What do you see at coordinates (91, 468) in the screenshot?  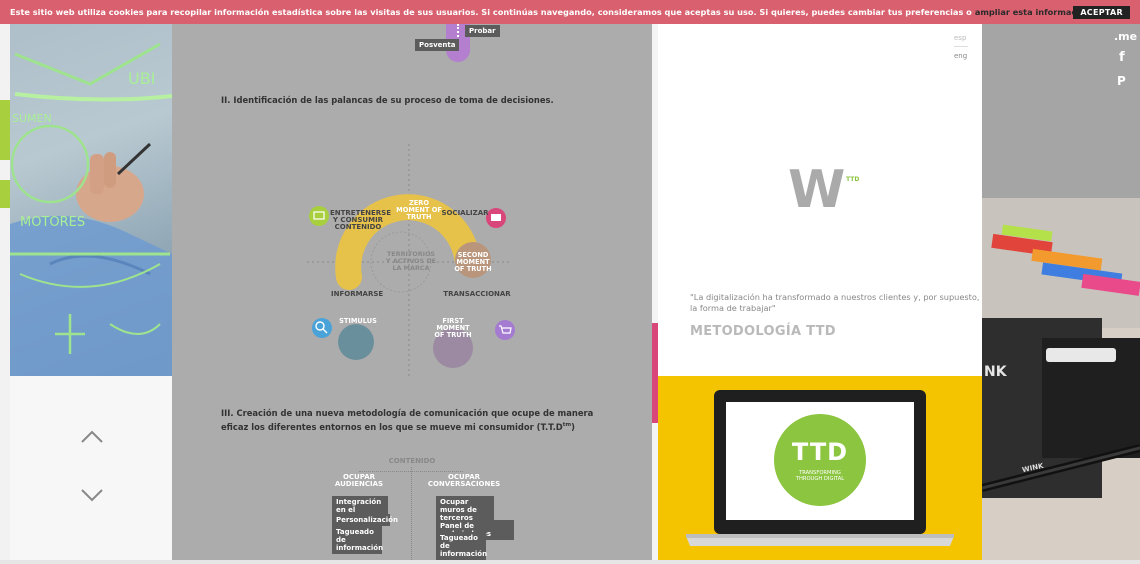 I see `slide-nav-panel` at bounding box center [91, 468].